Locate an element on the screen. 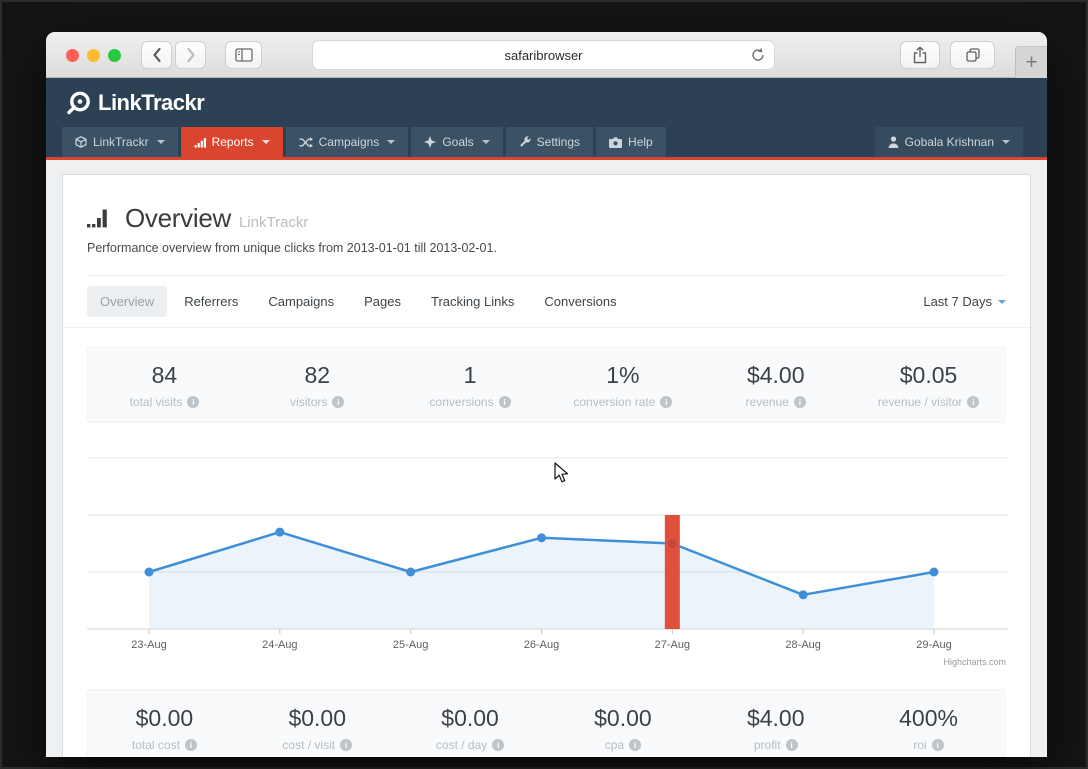 The image size is (1088, 769). nav-item-settings: Settings is located at coordinates (549, 142).